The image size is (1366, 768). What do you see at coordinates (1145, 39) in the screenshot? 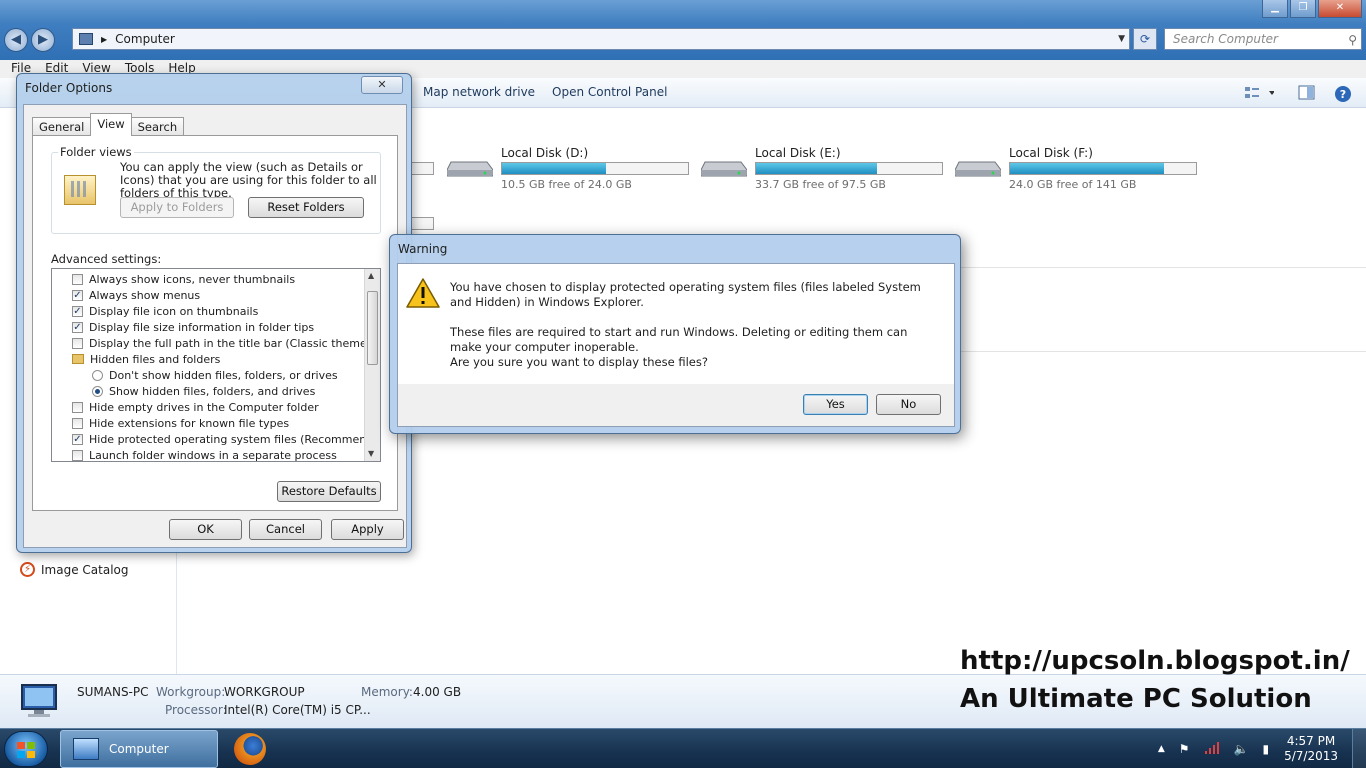
I see `refresh-button: ⟳` at bounding box center [1145, 39].